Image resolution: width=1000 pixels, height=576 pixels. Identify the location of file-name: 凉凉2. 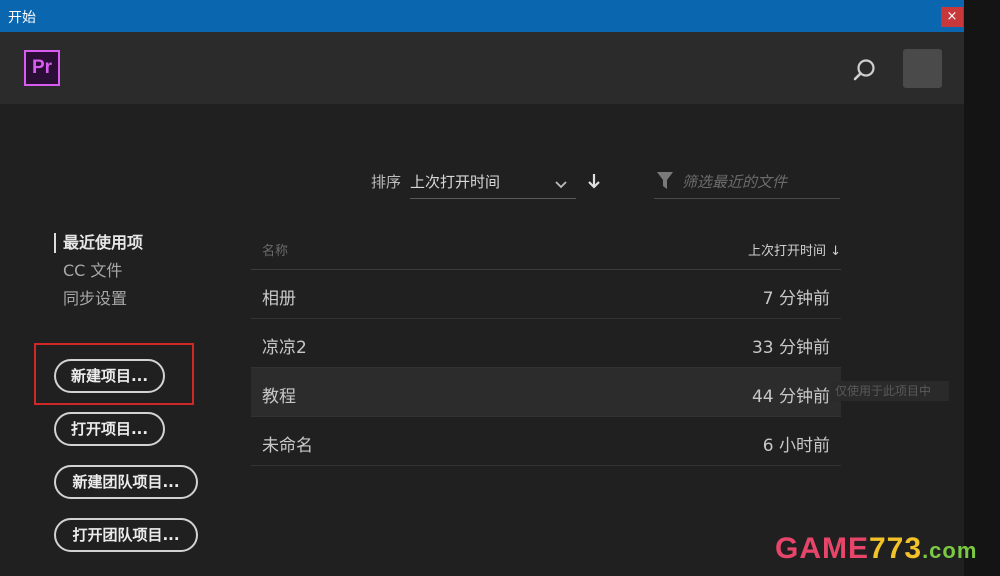
(284, 348).